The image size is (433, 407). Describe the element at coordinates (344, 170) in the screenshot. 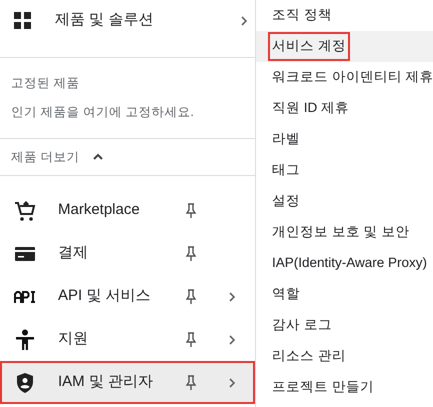

I see `submenu-item: 태그` at that location.